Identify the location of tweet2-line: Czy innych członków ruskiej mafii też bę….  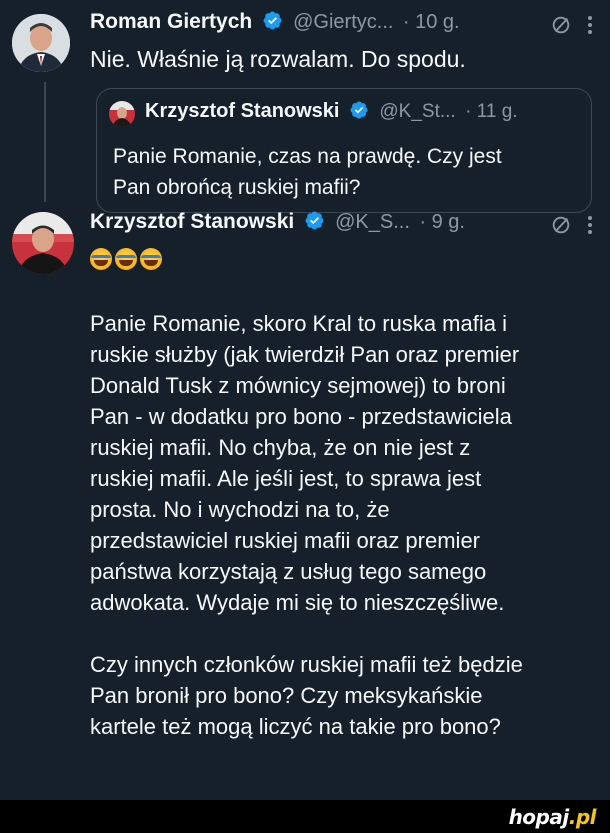
(306, 664).